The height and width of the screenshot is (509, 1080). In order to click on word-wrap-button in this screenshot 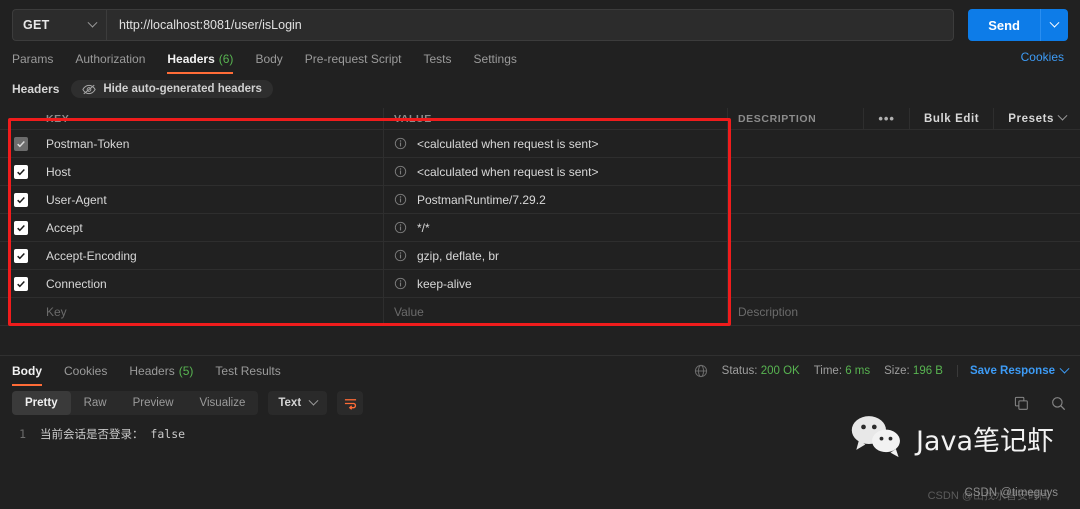, I will do `click(350, 403)`.